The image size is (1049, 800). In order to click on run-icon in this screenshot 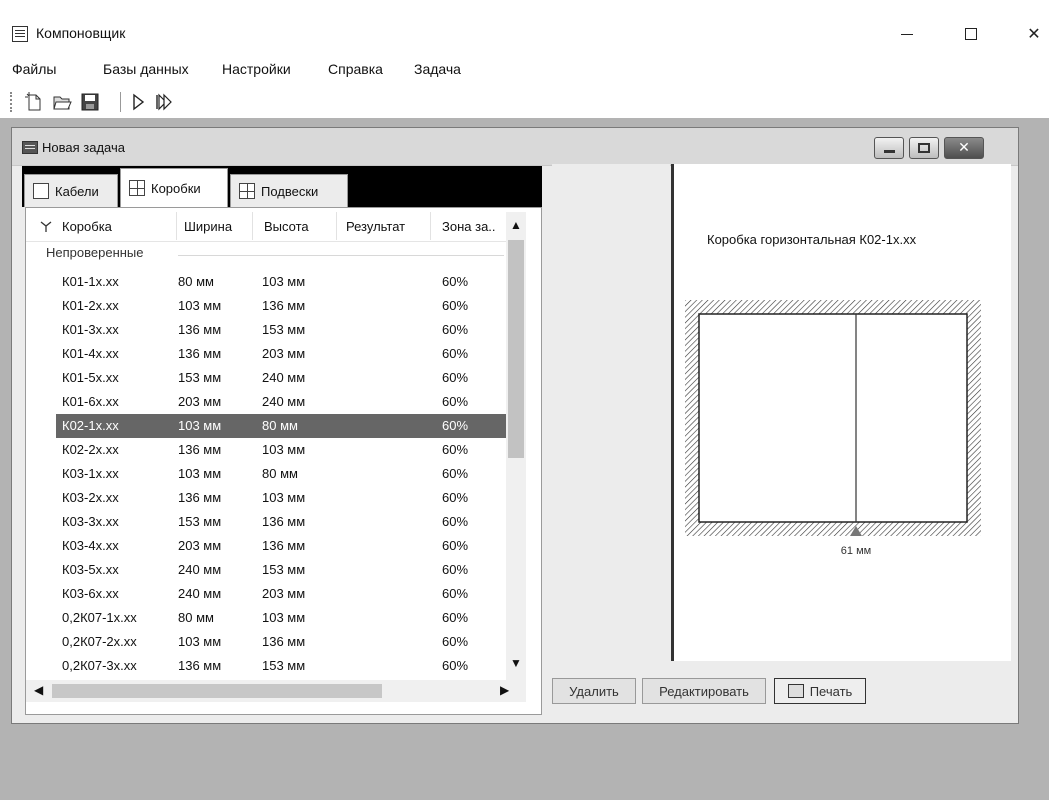, I will do `click(138, 102)`.